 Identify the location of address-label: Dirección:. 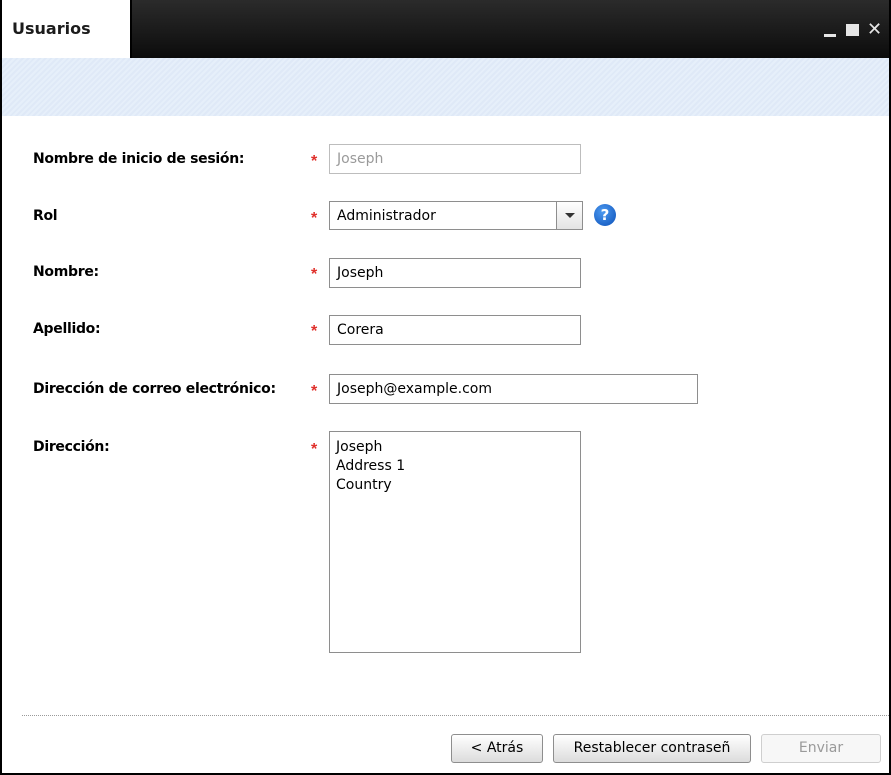
(71, 447).